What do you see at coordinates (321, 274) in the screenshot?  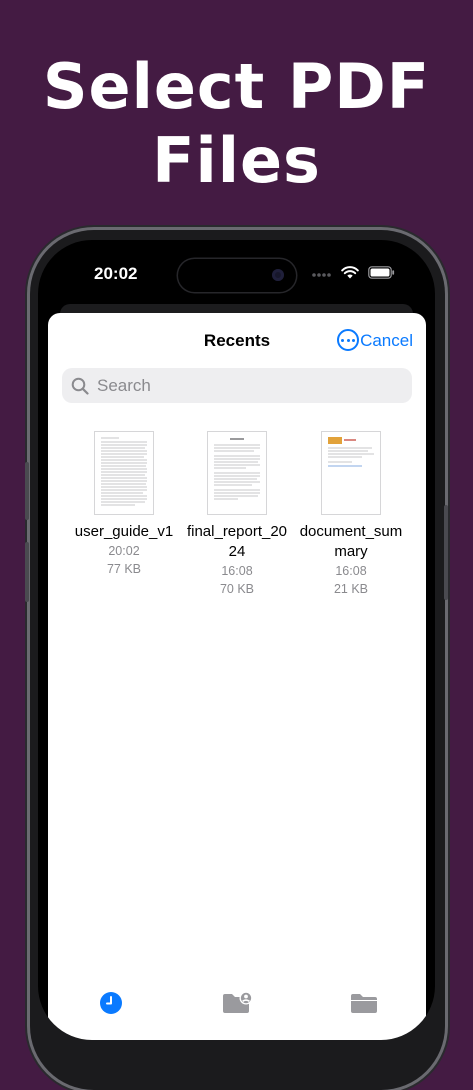 I see `signal-icon` at bounding box center [321, 274].